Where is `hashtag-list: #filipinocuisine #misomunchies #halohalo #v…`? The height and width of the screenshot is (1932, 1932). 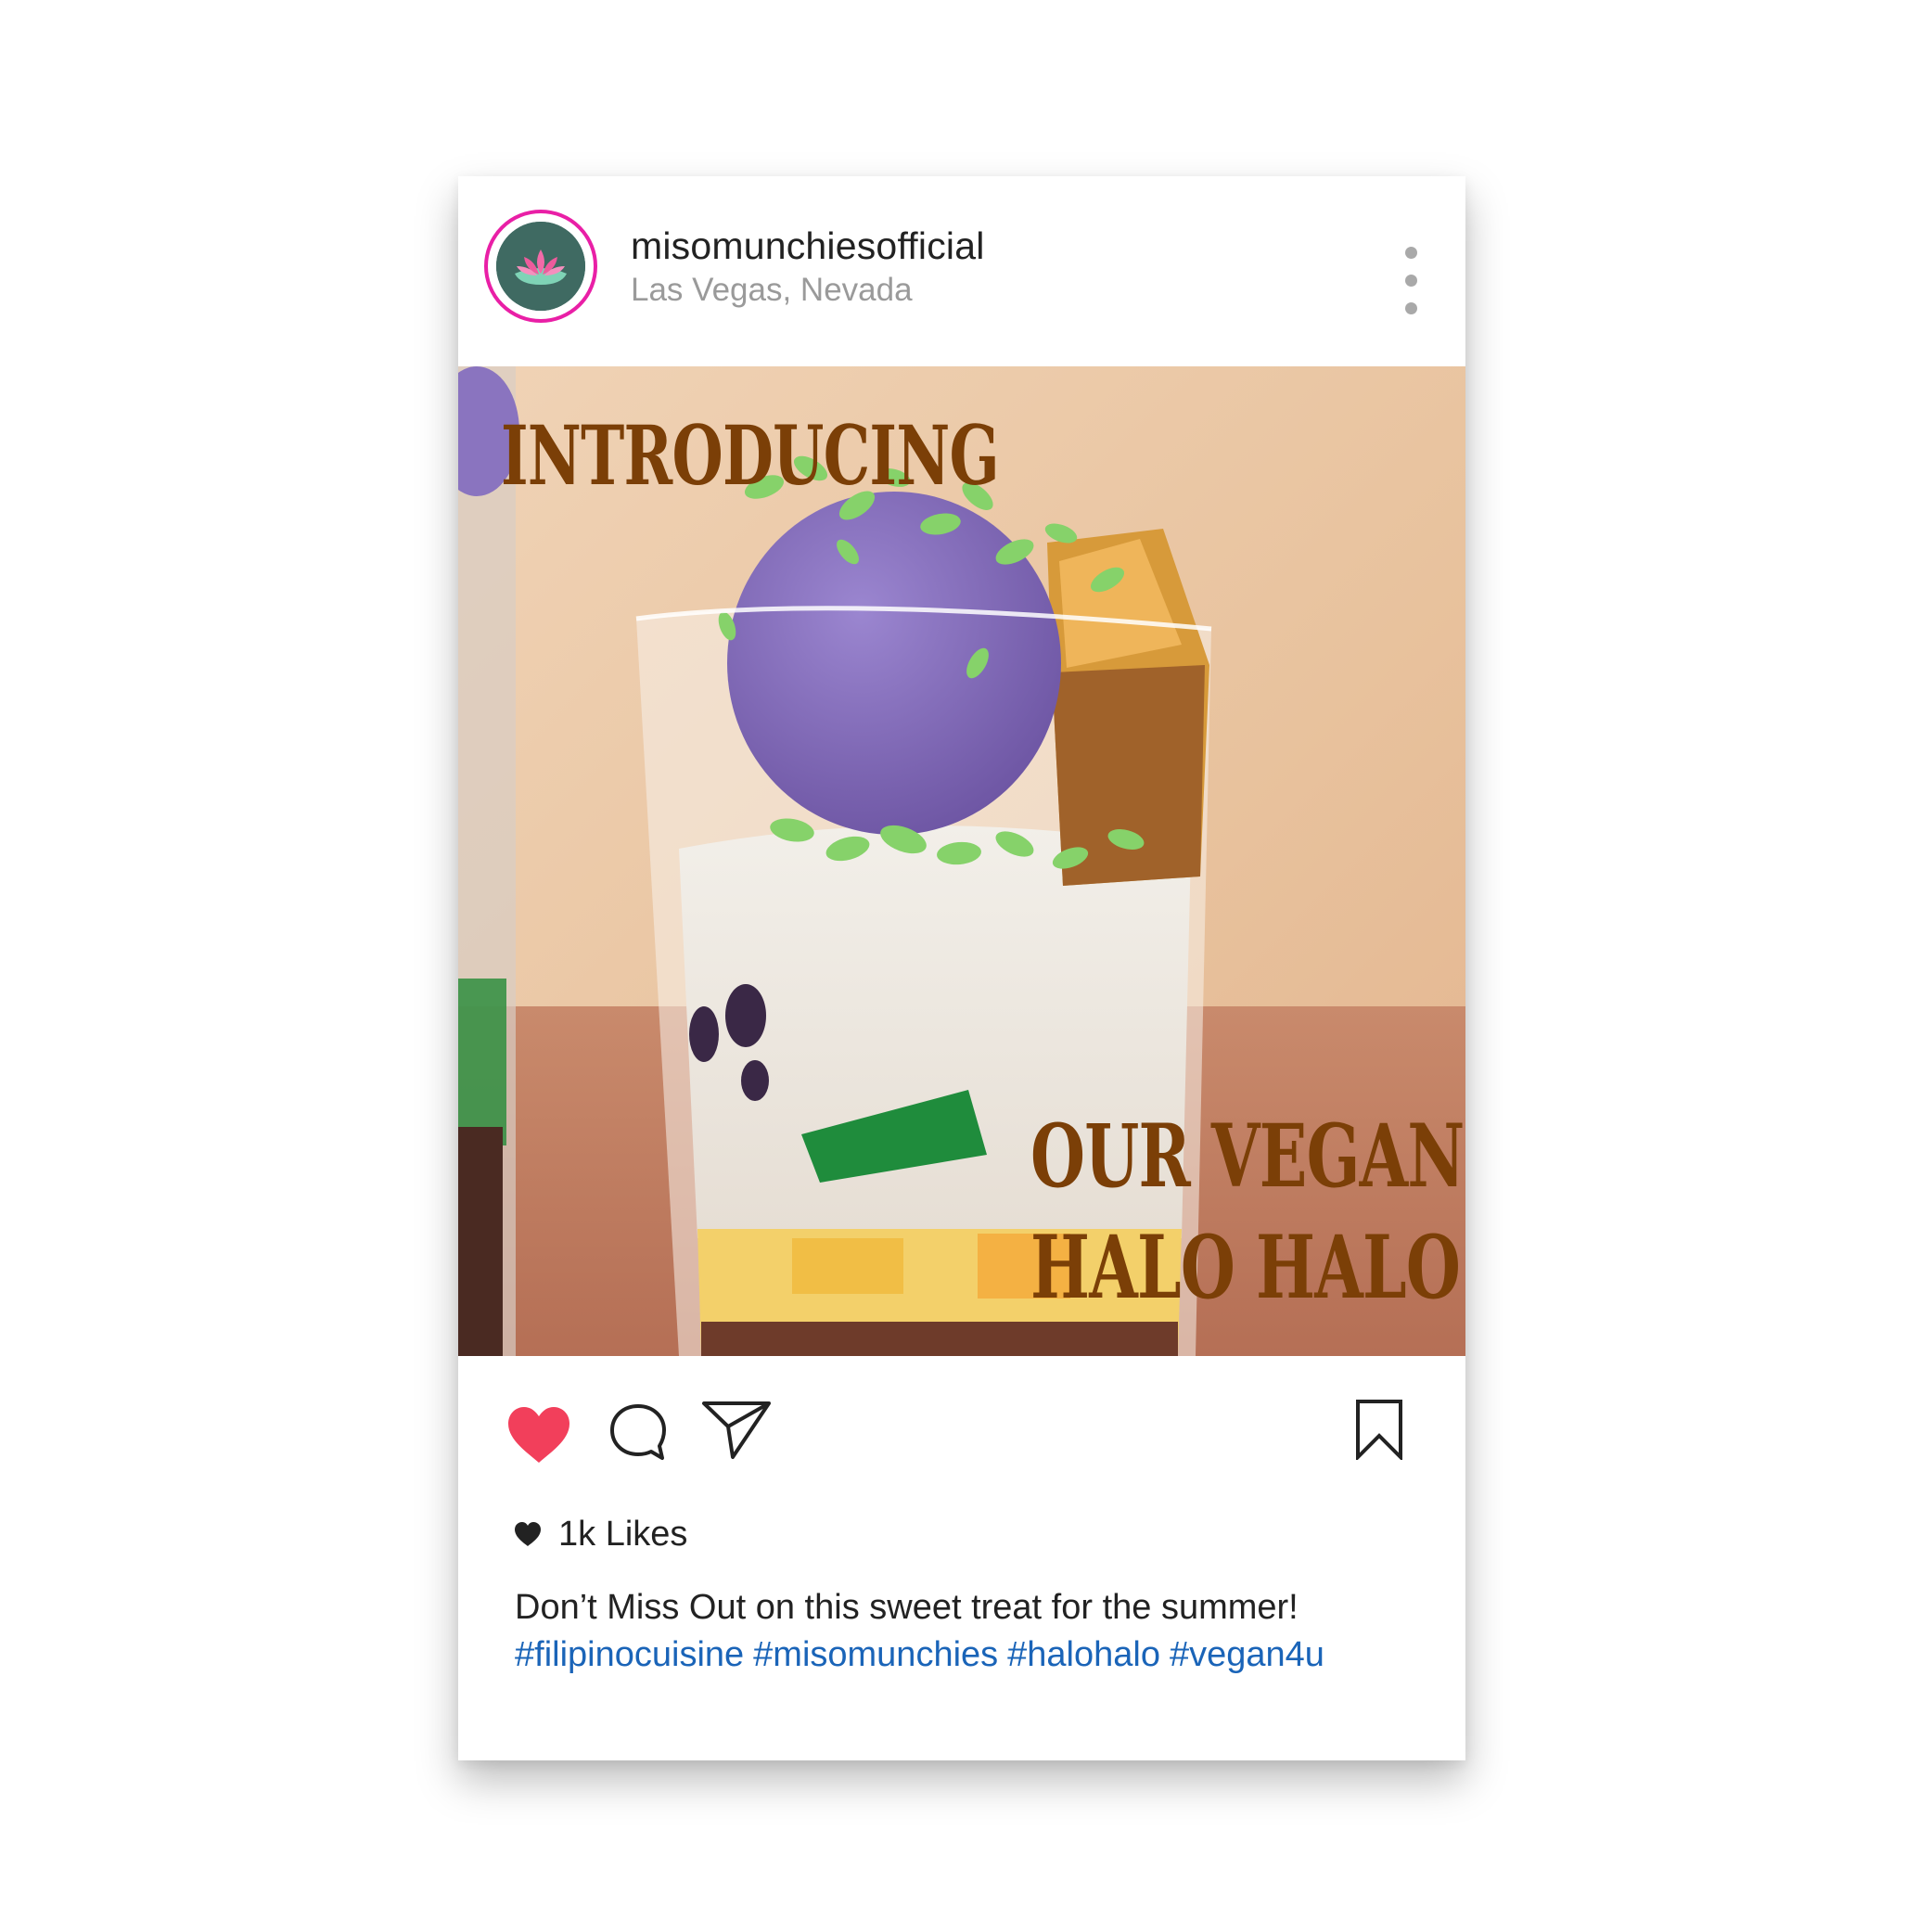
hashtag-list: #filipinocuisine #misomunchies #halohalo #v… is located at coordinates (924, 1655).